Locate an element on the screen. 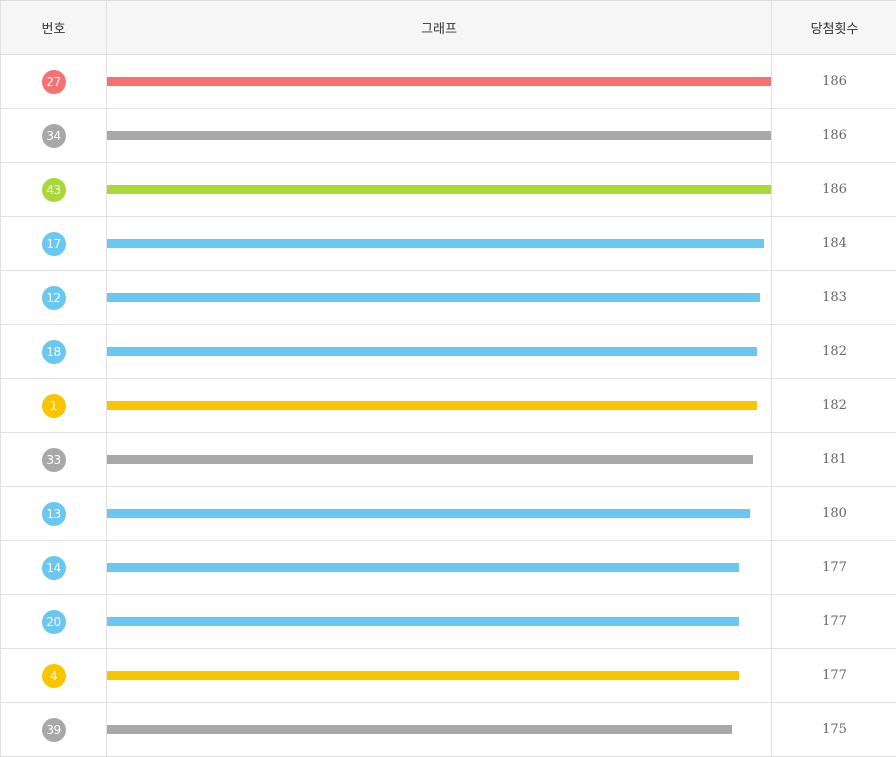  number-cell: 34 is located at coordinates (54, 136).